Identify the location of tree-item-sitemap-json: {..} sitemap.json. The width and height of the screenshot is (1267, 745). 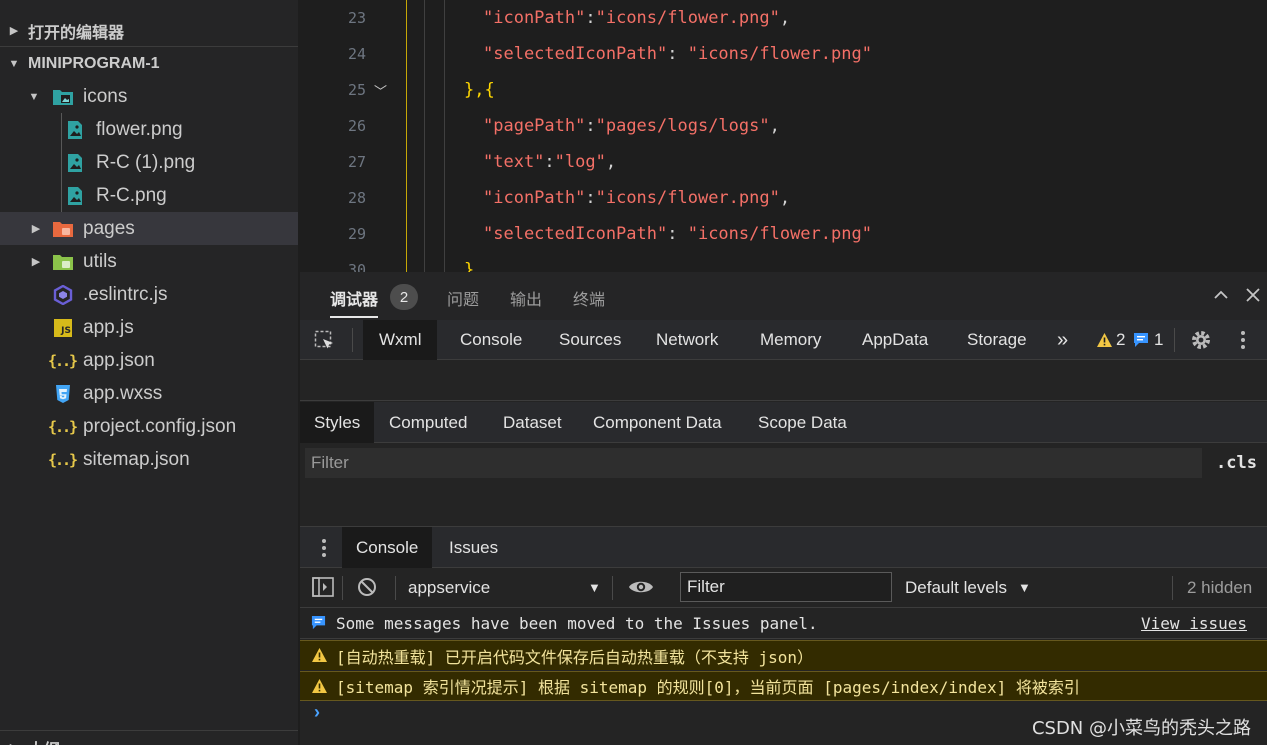
(149, 459).